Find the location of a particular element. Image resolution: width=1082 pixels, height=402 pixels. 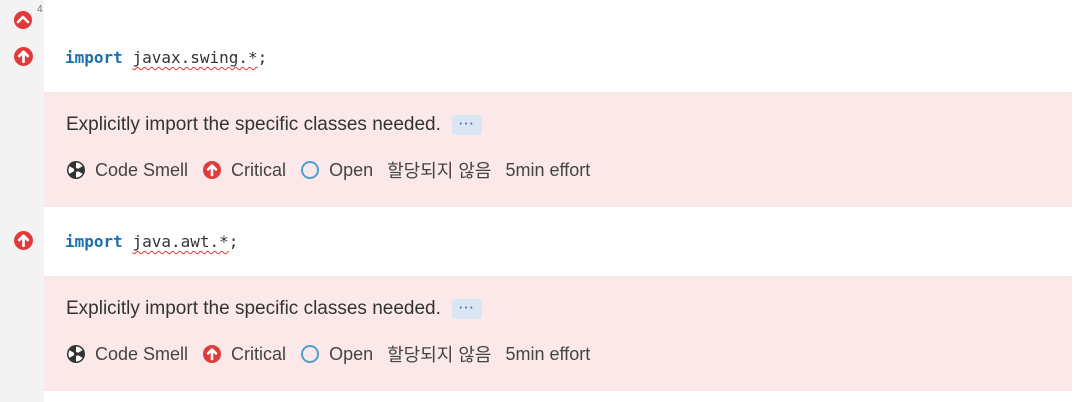

code-line-import-awt: import java.awt.*; is located at coordinates (151, 242).